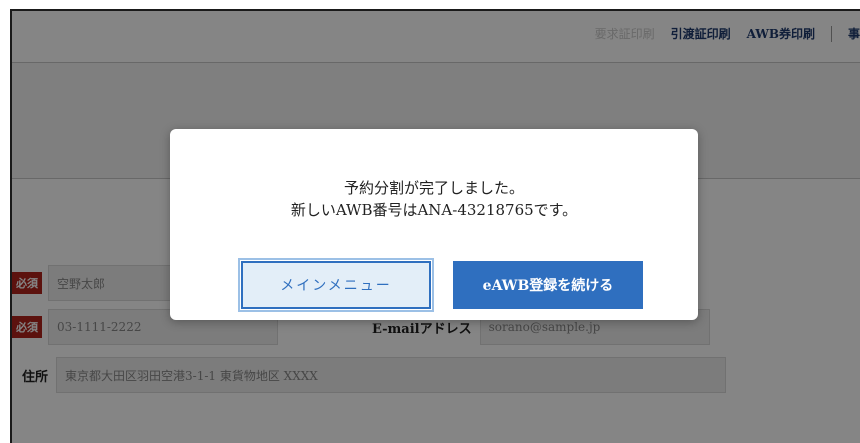 The image size is (860, 443). I want to click on continue-eawb-button: eAWB登録を続ける, so click(548, 285).